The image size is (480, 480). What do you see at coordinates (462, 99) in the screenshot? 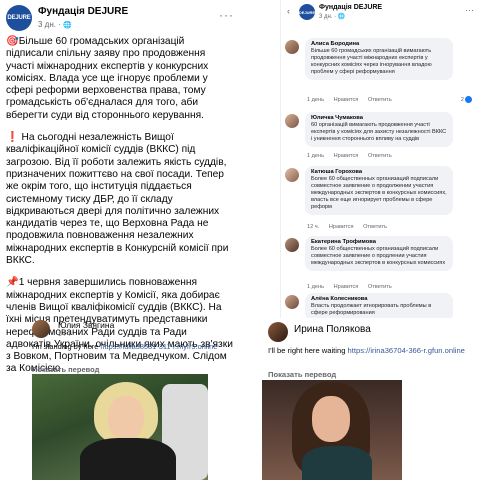
I see `reaction-number: 2` at bounding box center [462, 99].